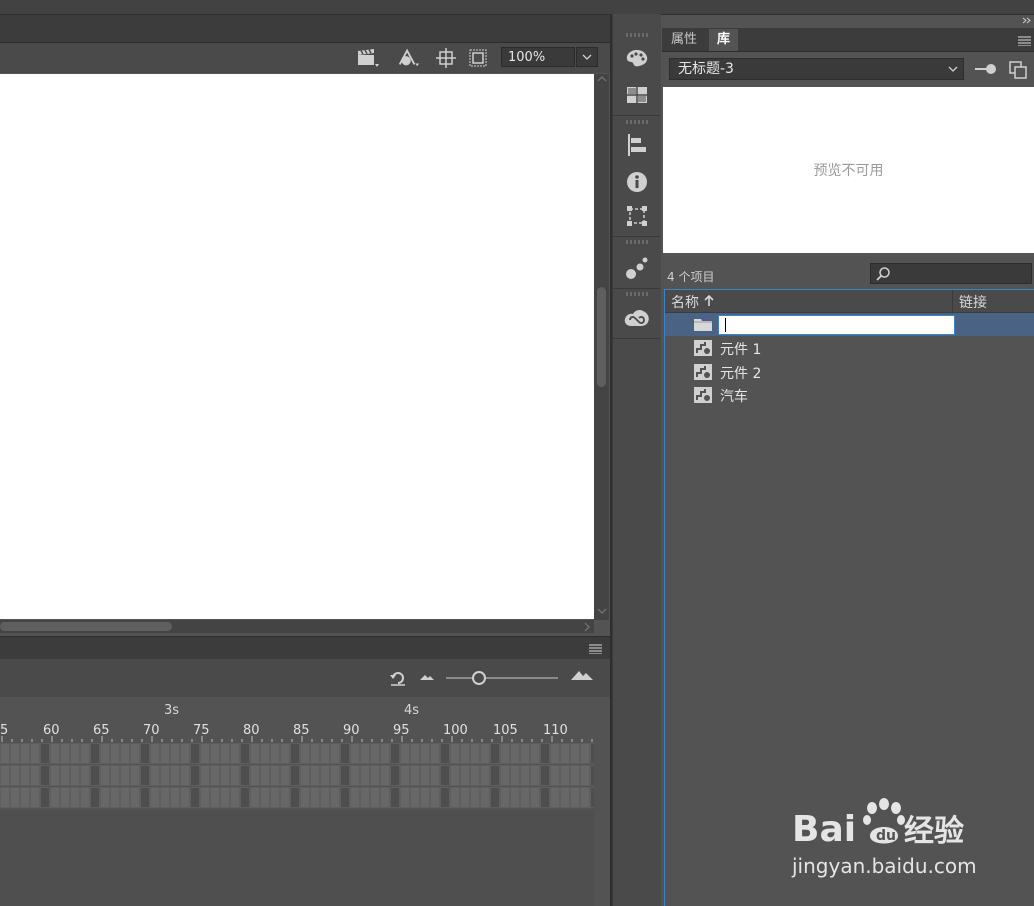  What do you see at coordinates (685, 302) in the screenshot?
I see `column-name-header: 名称` at bounding box center [685, 302].